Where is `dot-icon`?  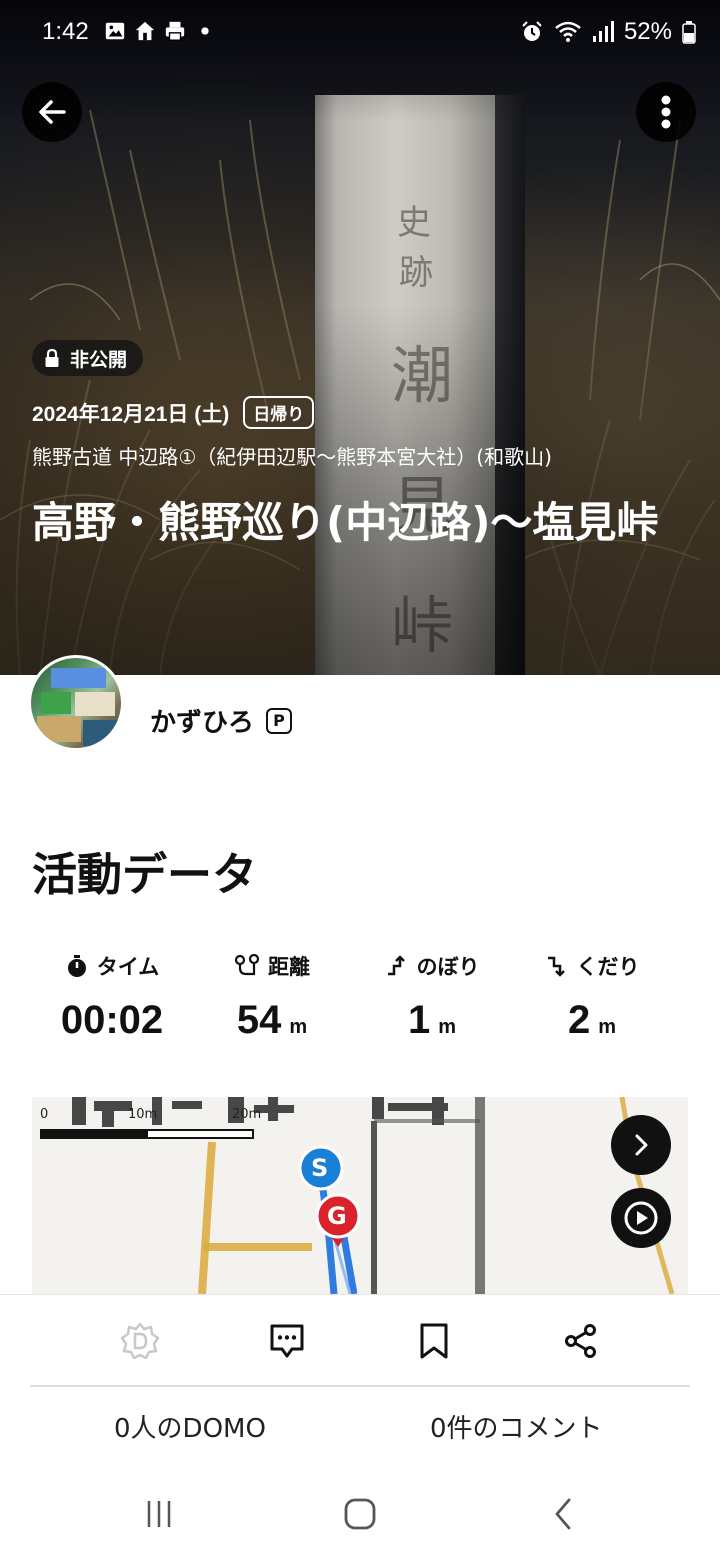
dot-icon is located at coordinates (205, 31).